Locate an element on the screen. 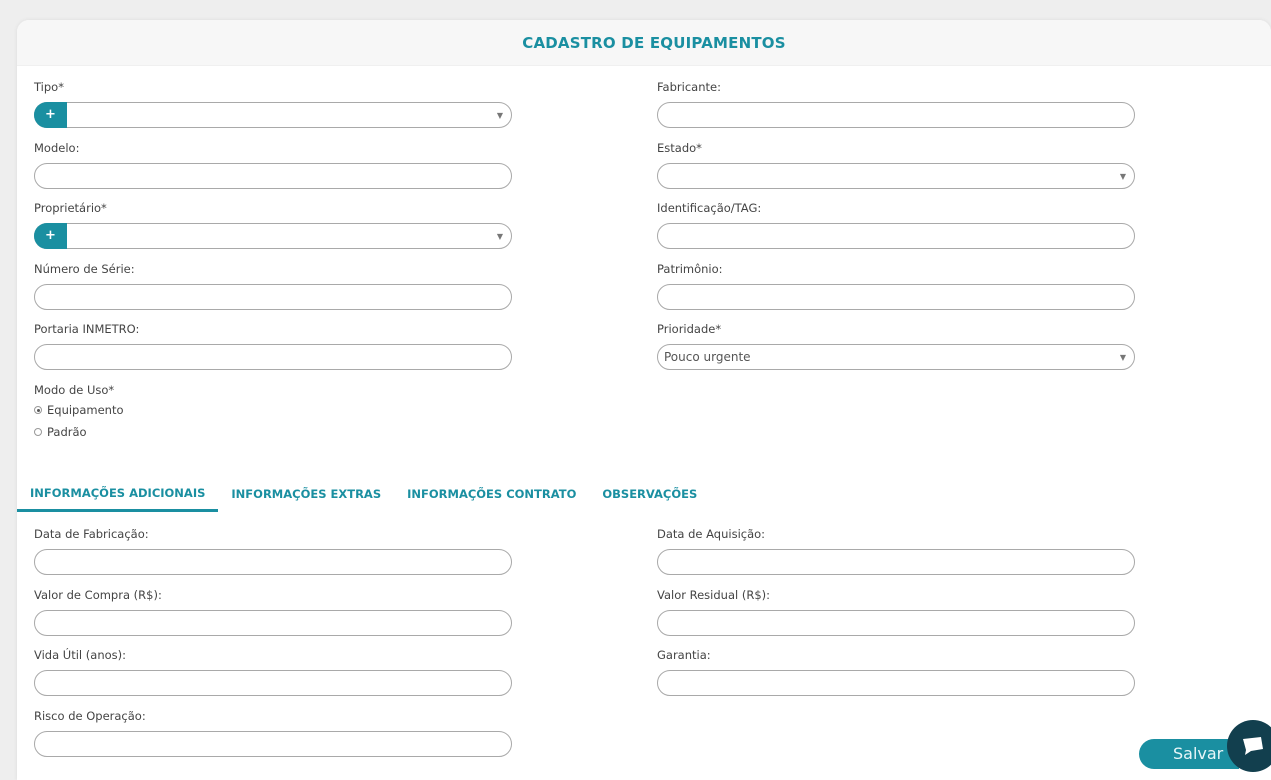 This screenshot has width=1271, height=780. field-label: Número de Série: is located at coordinates (84, 269).